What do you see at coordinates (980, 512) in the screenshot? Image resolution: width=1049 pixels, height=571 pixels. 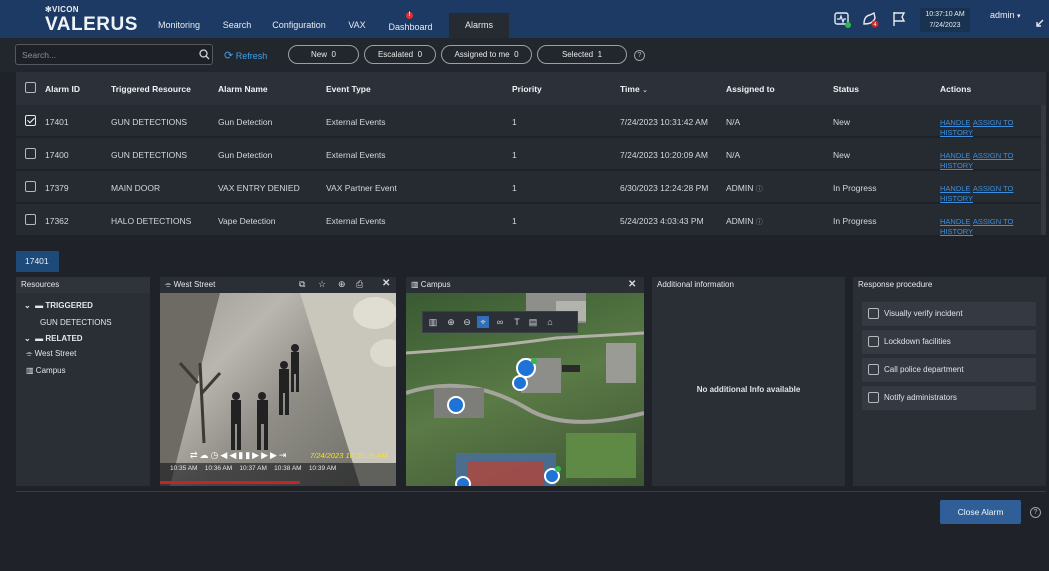 I see `close-alarm-button: Close Alarm` at bounding box center [980, 512].